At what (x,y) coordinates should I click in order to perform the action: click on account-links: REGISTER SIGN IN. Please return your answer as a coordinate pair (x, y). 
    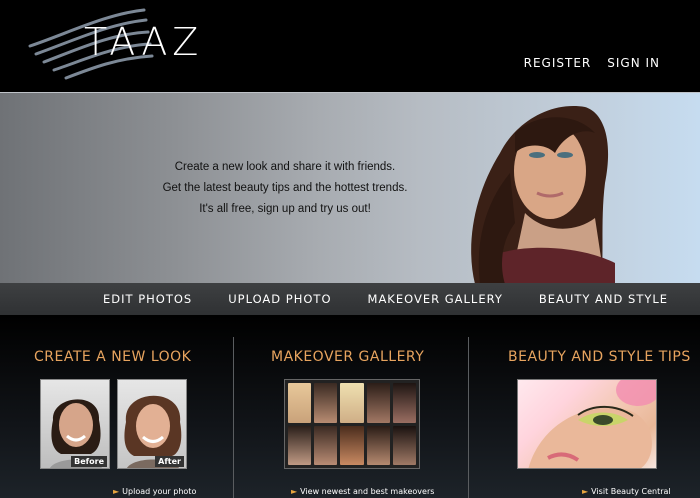
    Looking at the image, I should click on (592, 63).